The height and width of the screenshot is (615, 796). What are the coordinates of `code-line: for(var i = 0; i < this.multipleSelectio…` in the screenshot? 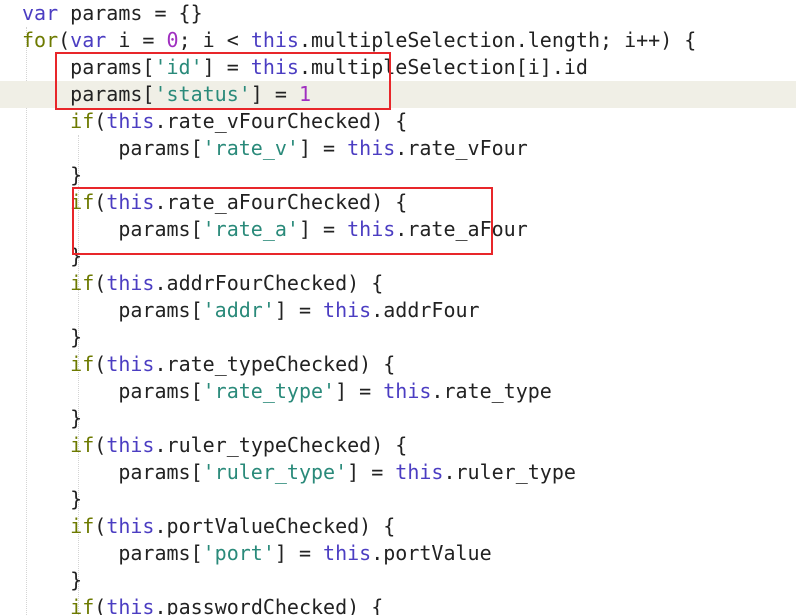 It's located at (398, 40).